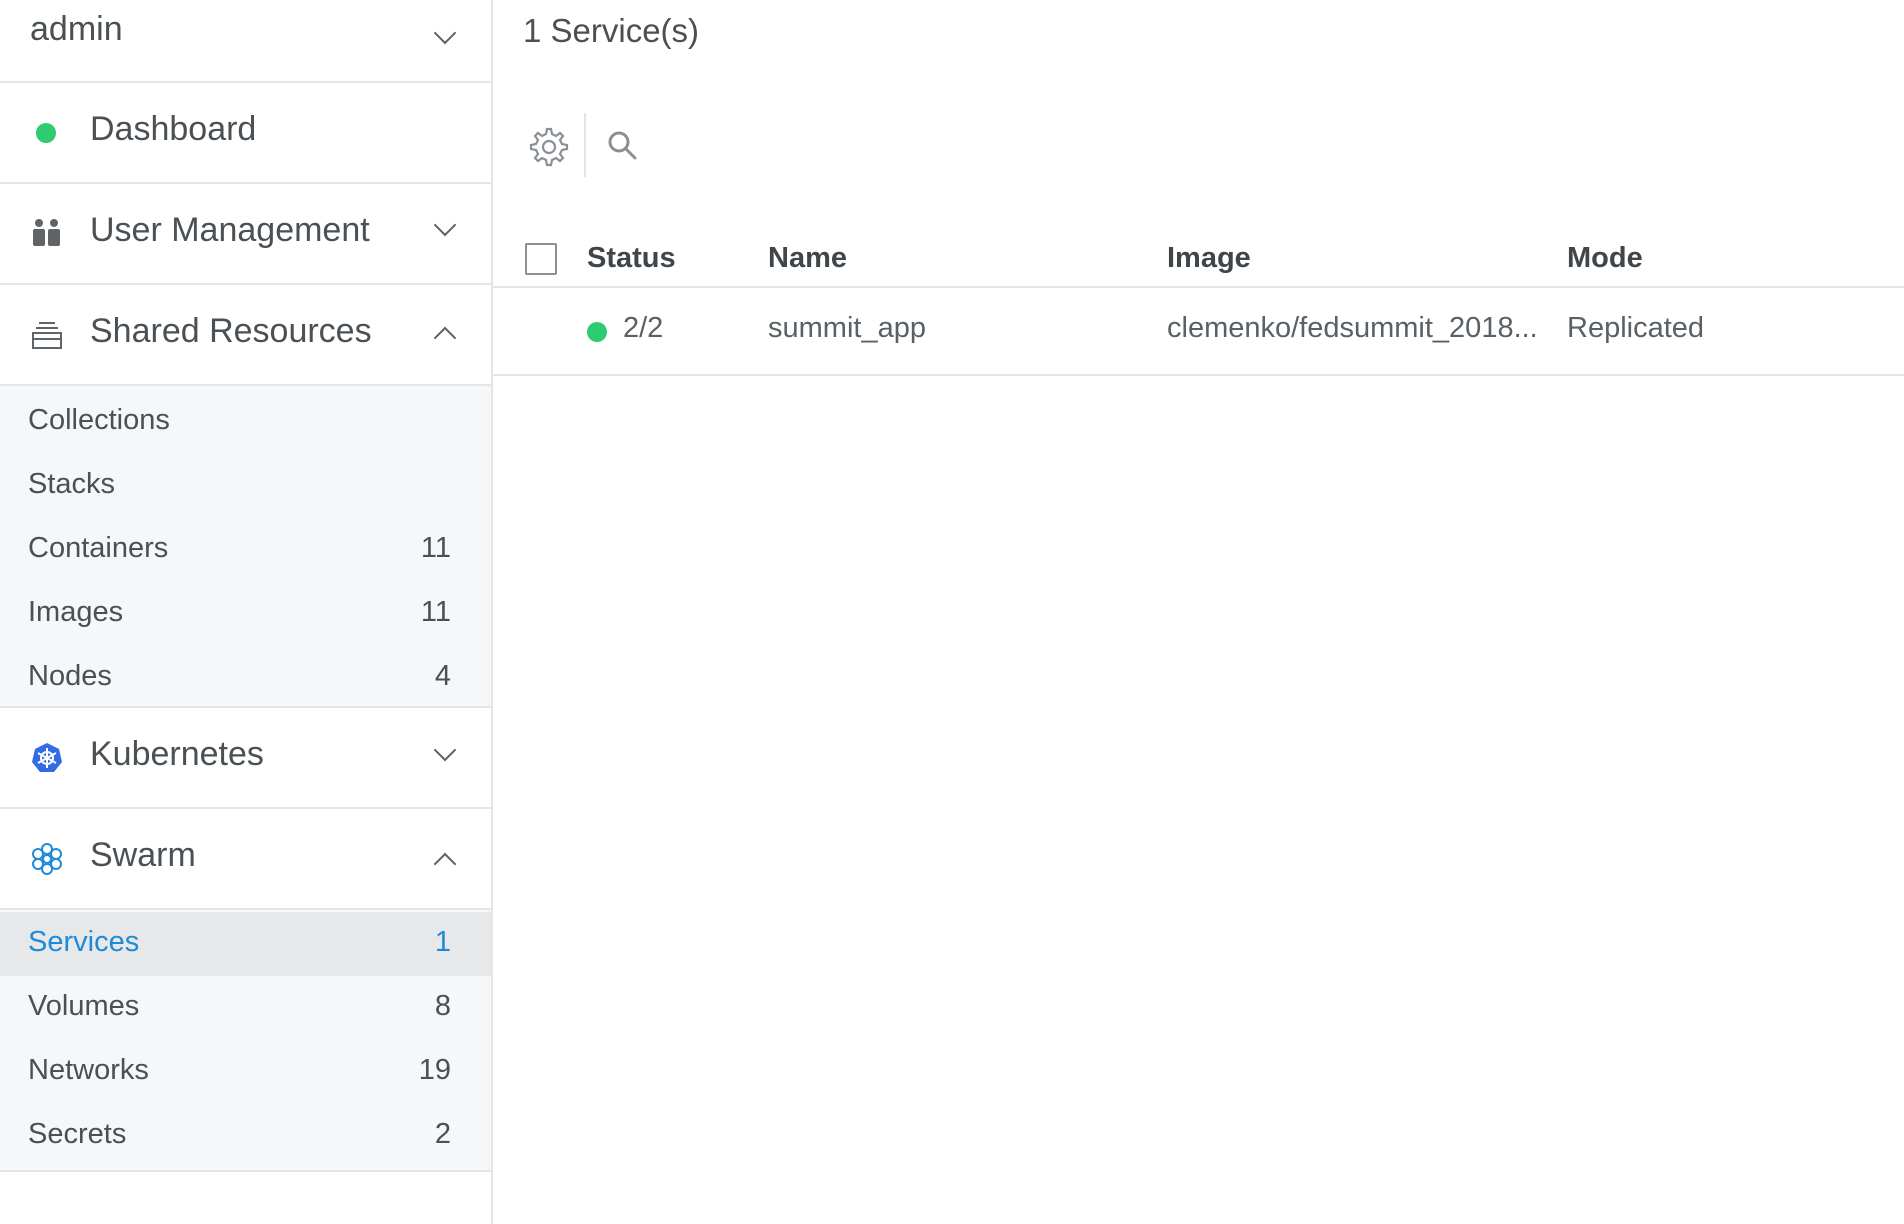 The width and height of the screenshot is (1904, 1224). What do you see at coordinates (245, 944) in the screenshot?
I see `sidebar-item-services: Services 1` at bounding box center [245, 944].